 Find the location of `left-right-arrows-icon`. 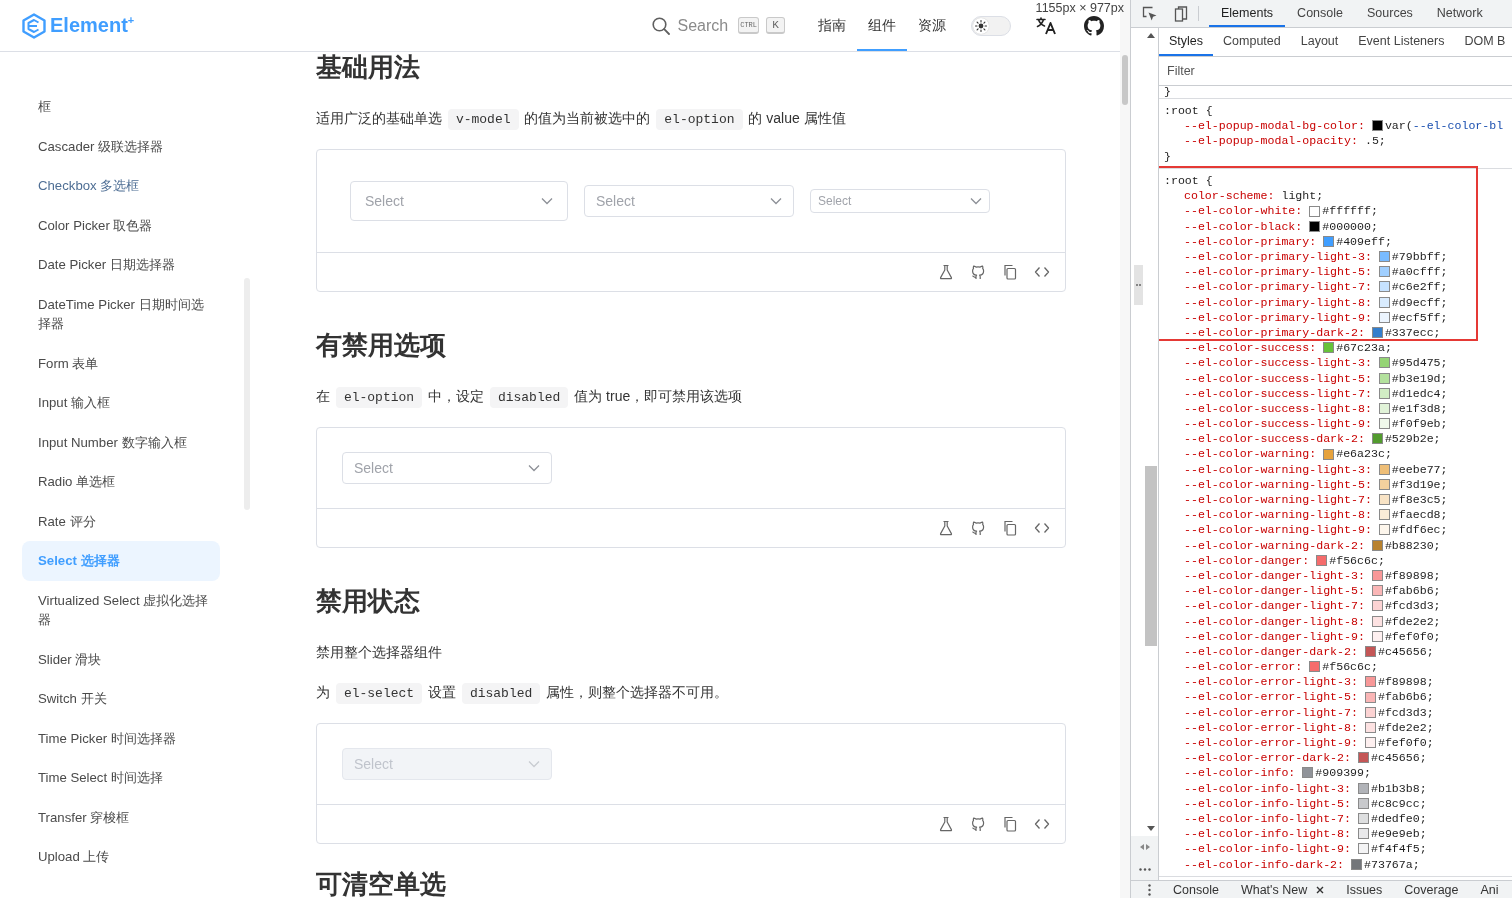

left-right-arrows-icon is located at coordinates (1144, 847).